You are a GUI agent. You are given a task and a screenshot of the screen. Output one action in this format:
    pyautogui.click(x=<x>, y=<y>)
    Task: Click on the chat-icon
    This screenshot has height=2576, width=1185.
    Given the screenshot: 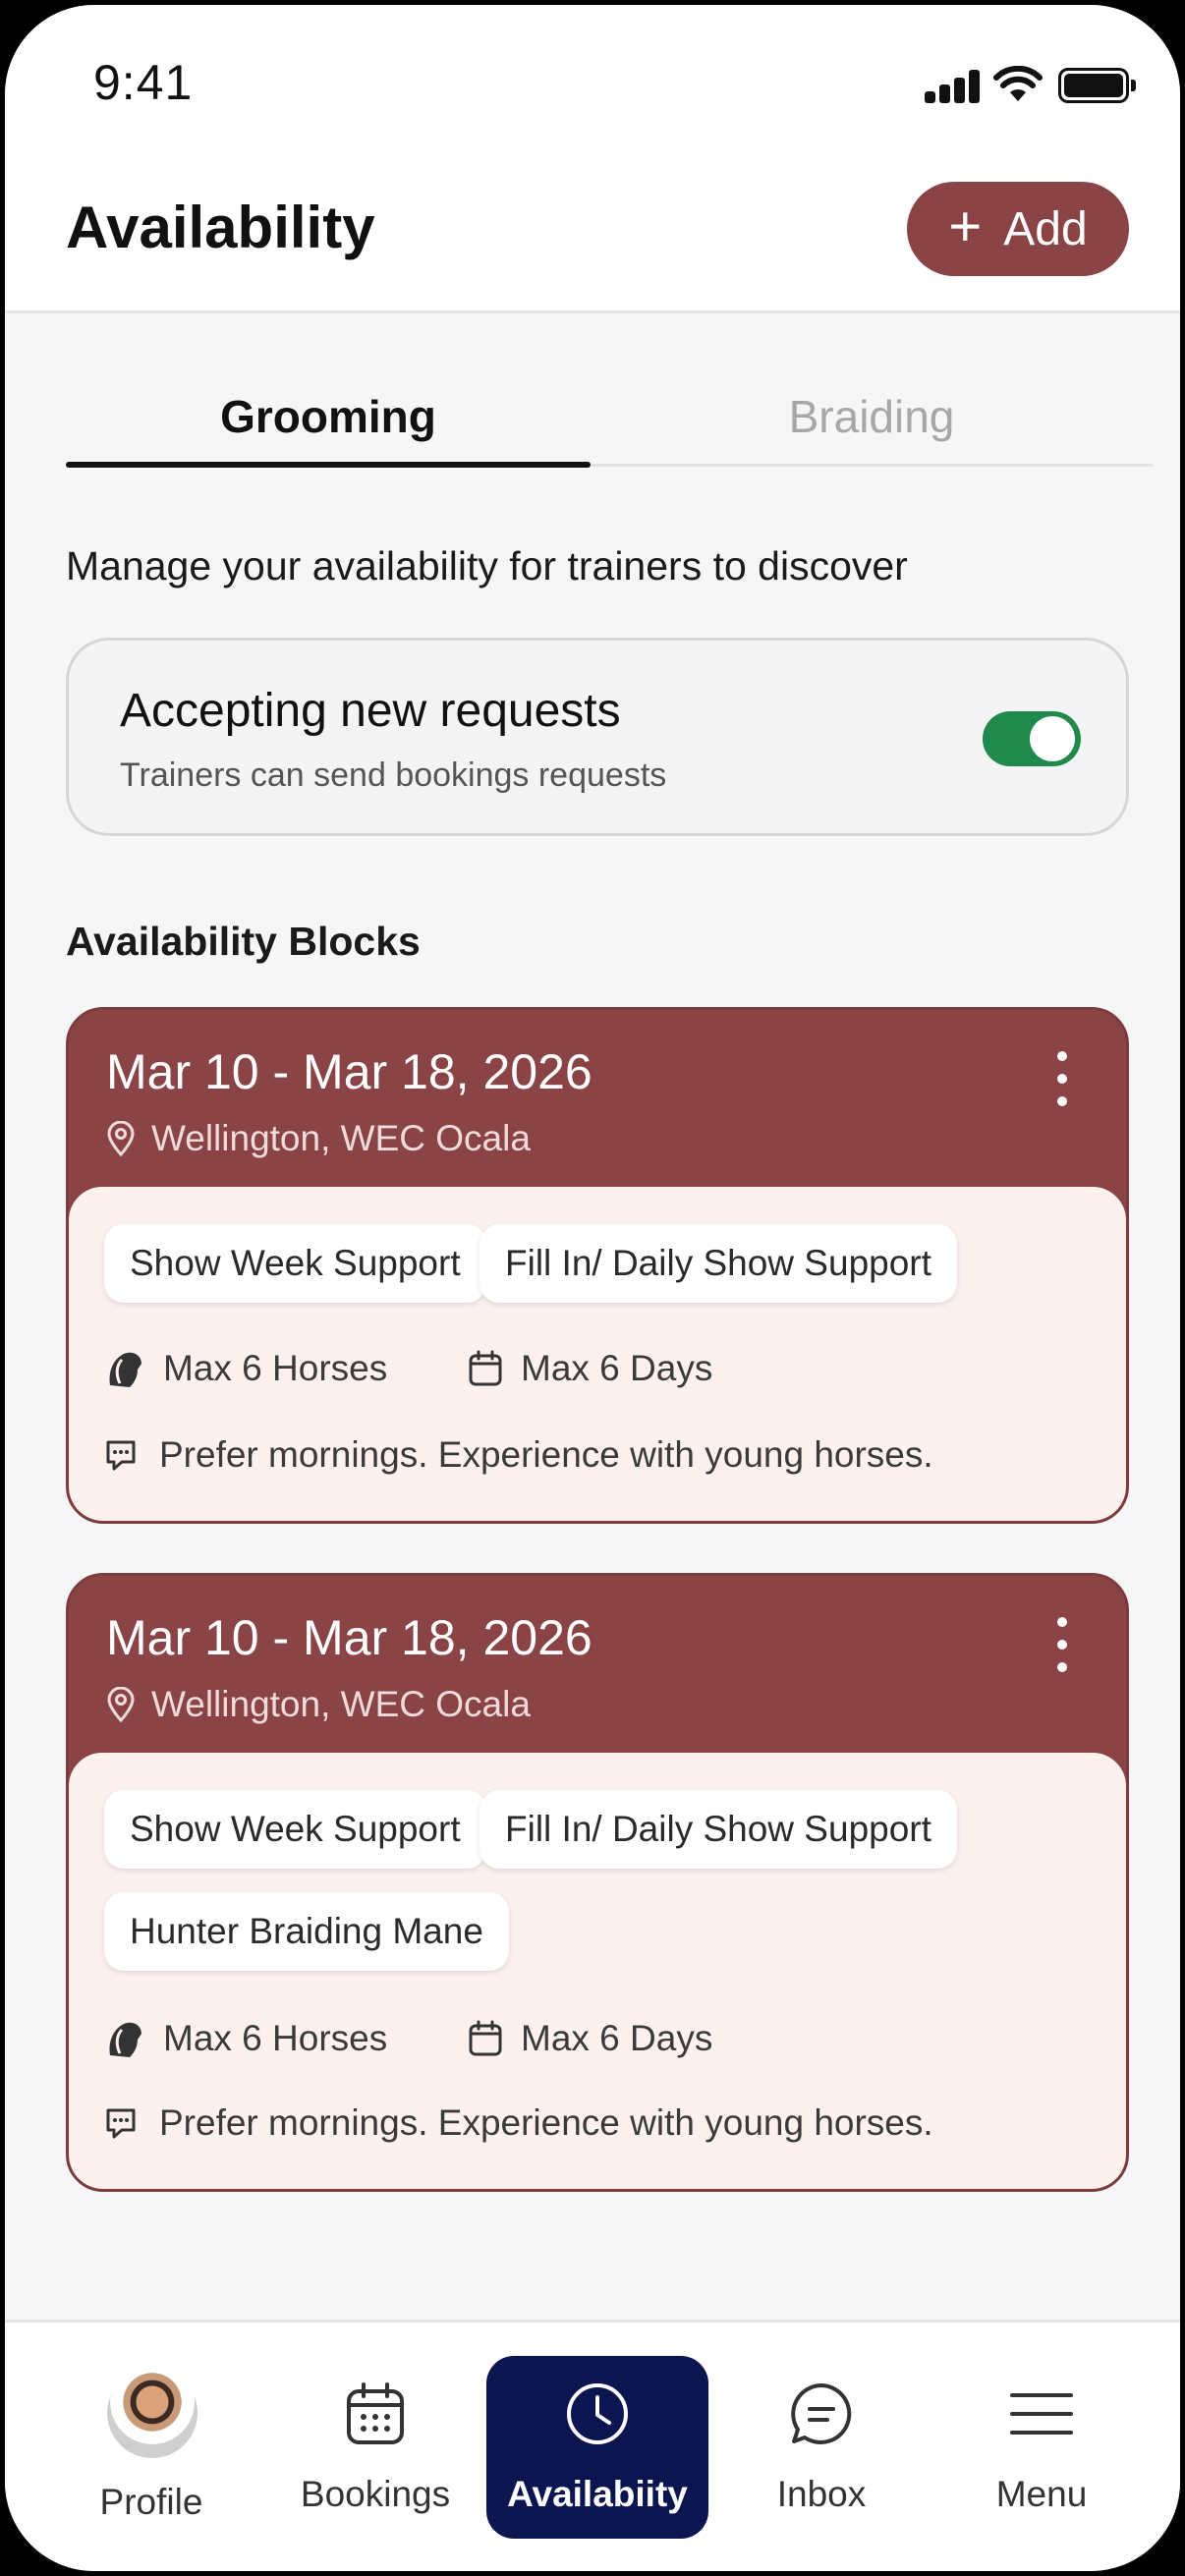 What is the action you would take?
    pyautogui.click(x=821, y=2413)
    